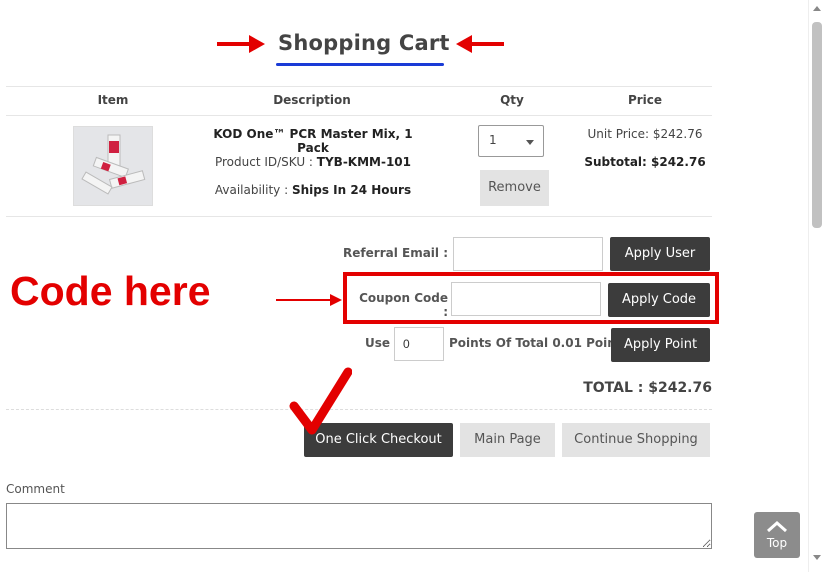  Describe the element at coordinates (364, 43) in the screenshot. I see `page-title: Shopping Cart` at that location.